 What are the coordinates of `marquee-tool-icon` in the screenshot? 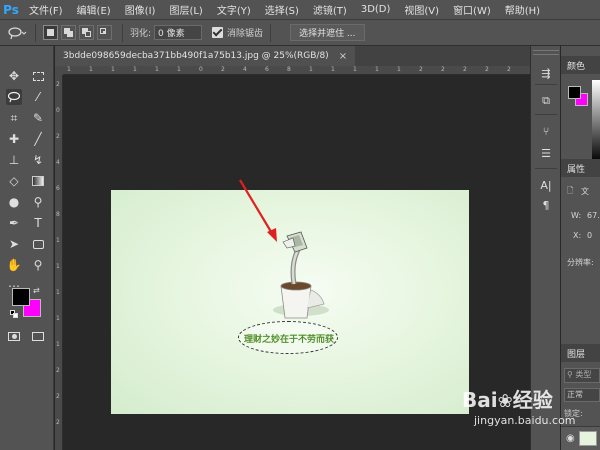 It's located at (38, 76).